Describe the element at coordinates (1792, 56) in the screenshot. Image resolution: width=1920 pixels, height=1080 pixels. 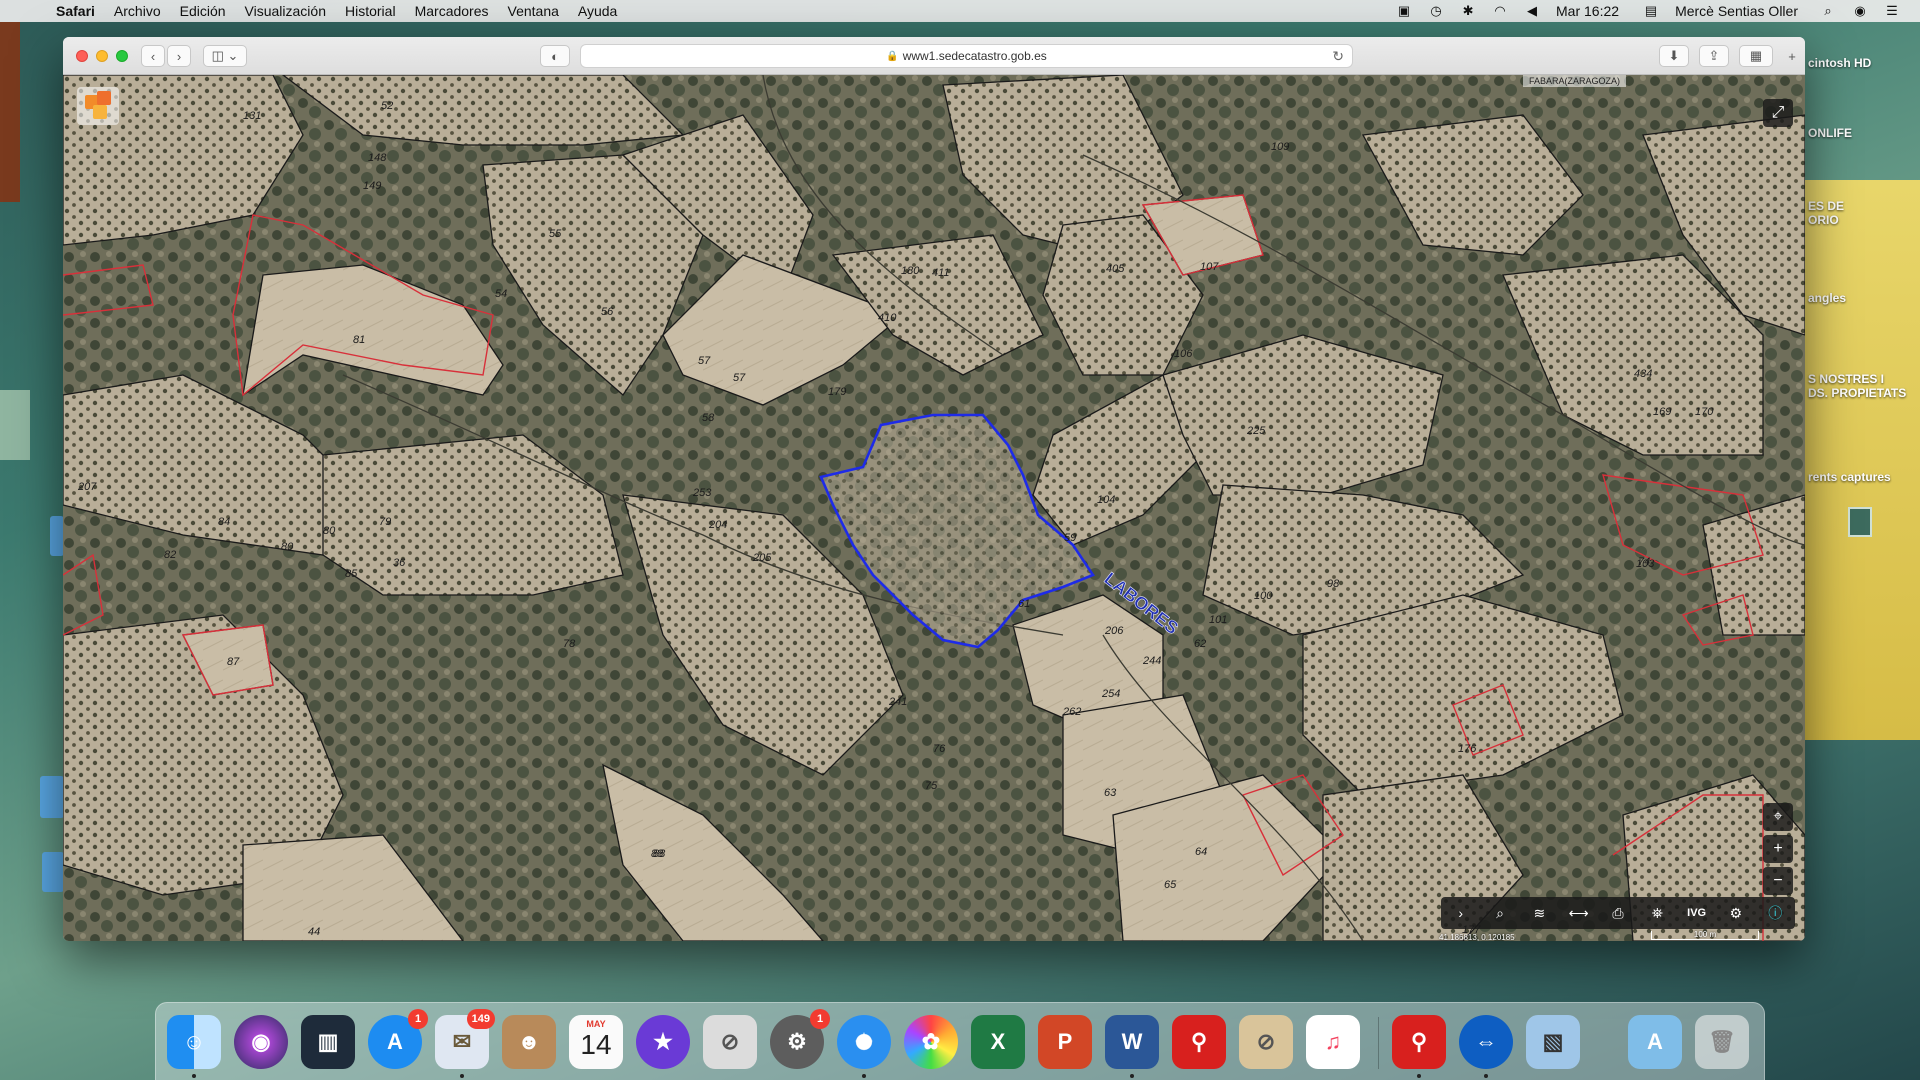
I see `new-tab-button: +` at that location.